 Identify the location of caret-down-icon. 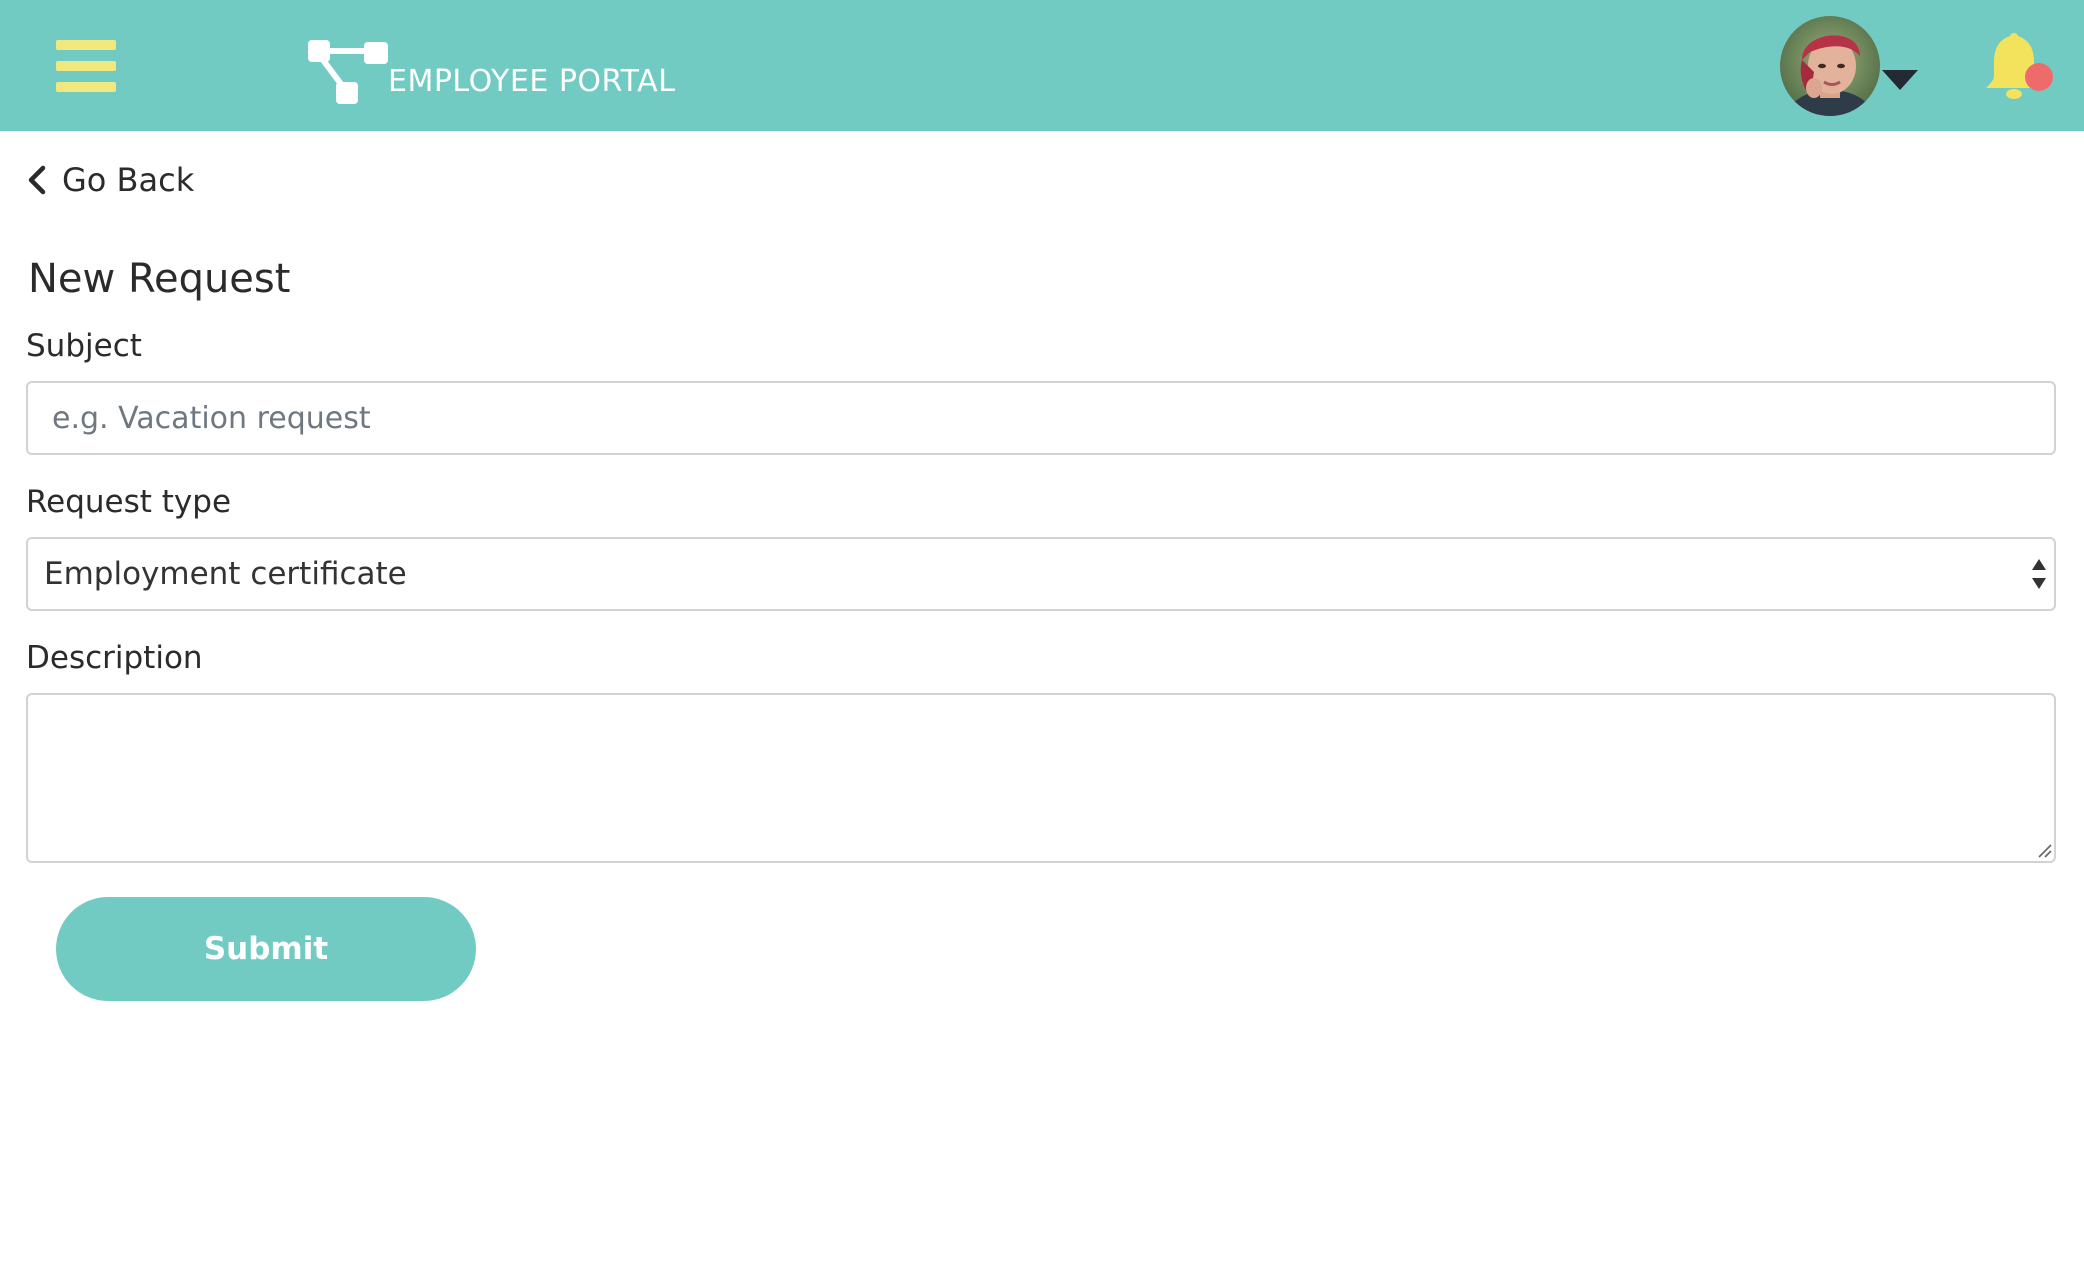
(1900, 80).